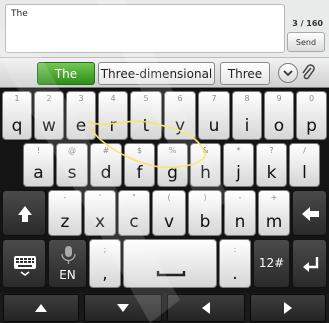  Describe the element at coordinates (279, 115) in the screenshot. I see `key-o: 9o` at that location.